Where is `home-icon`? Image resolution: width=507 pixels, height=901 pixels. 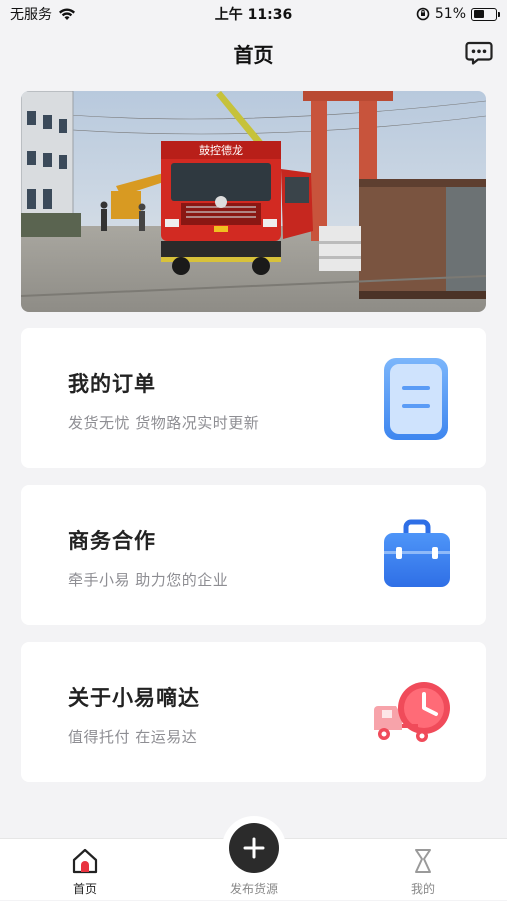 home-icon is located at coordinates (85, 861).